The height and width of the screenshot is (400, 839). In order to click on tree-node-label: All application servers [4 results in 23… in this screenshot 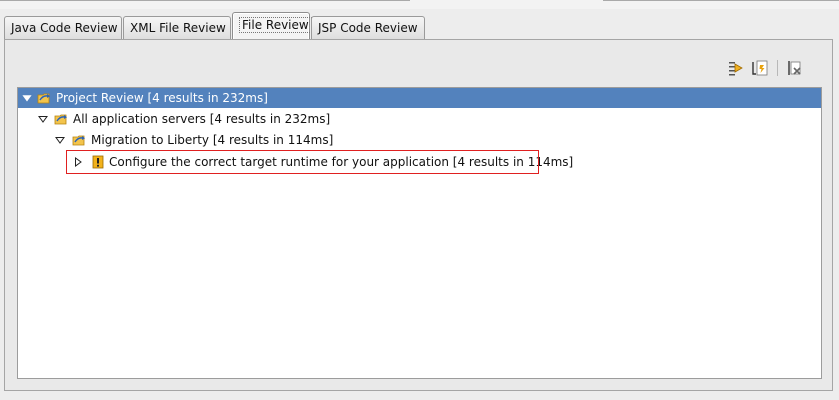, I will do `click(202, 119)`.